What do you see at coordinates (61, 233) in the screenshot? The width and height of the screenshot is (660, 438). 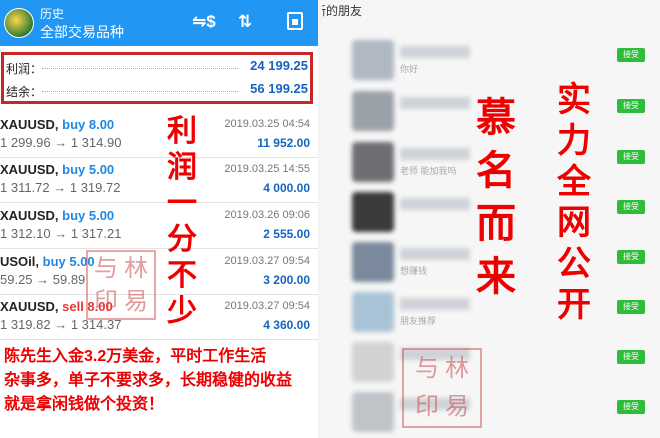 I see `trade-prices: 1 312.10 → 1 317.21` at bounding box center [61, 233].